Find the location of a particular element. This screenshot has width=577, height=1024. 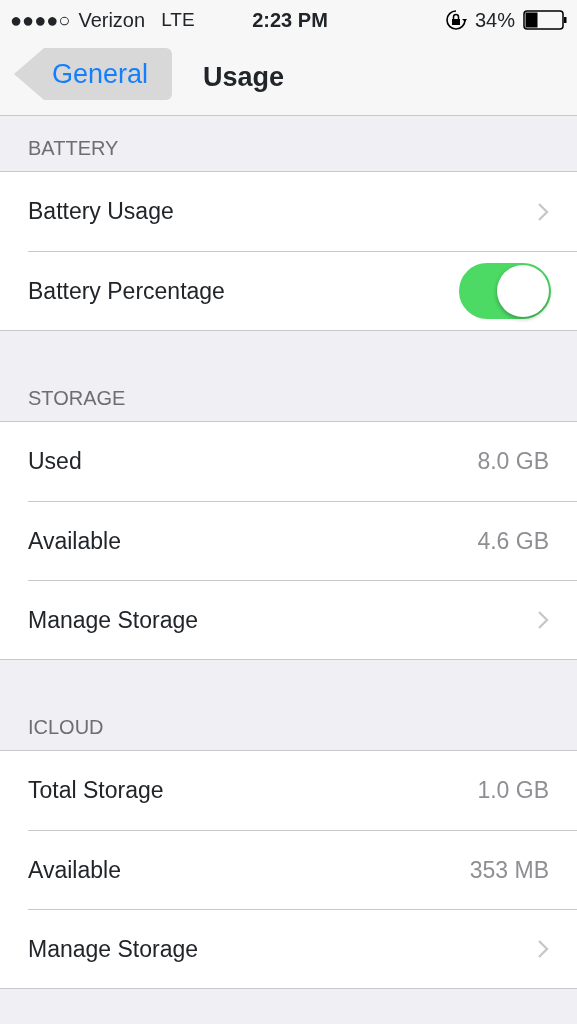

toggle-switch is located at coordinates (505, 291).